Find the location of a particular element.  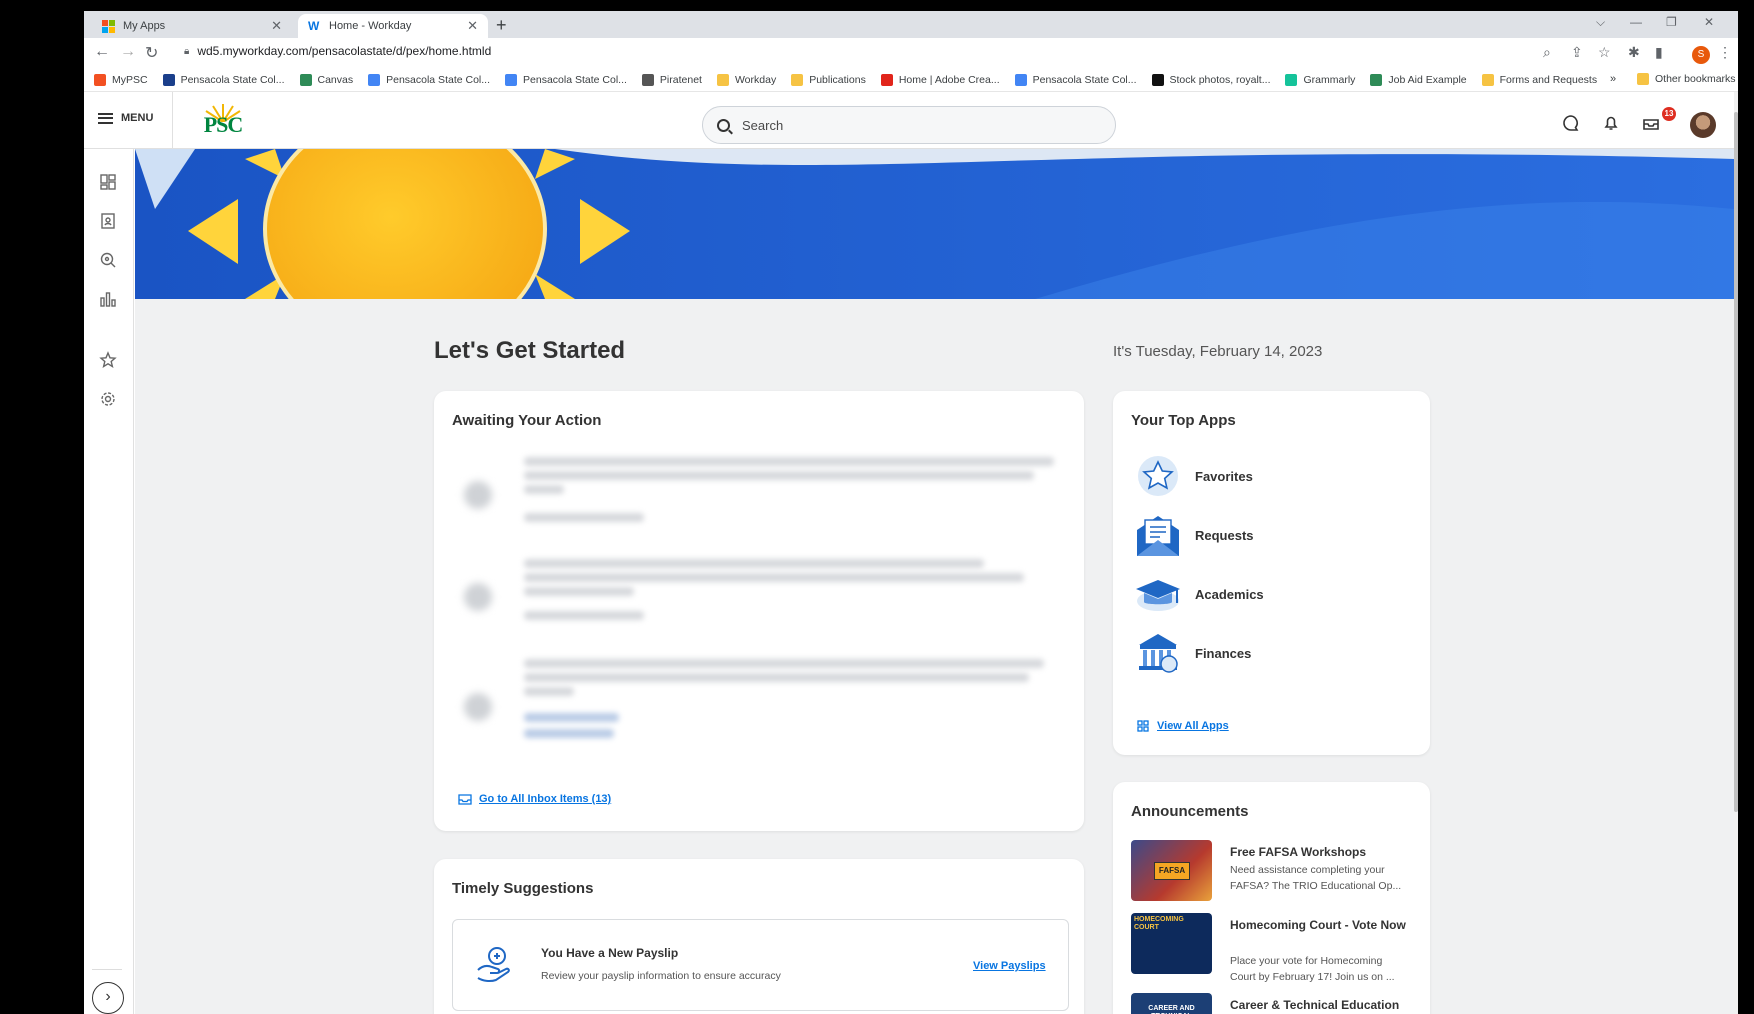

bookmark-item: Workday is located at coordinates (746, 79).